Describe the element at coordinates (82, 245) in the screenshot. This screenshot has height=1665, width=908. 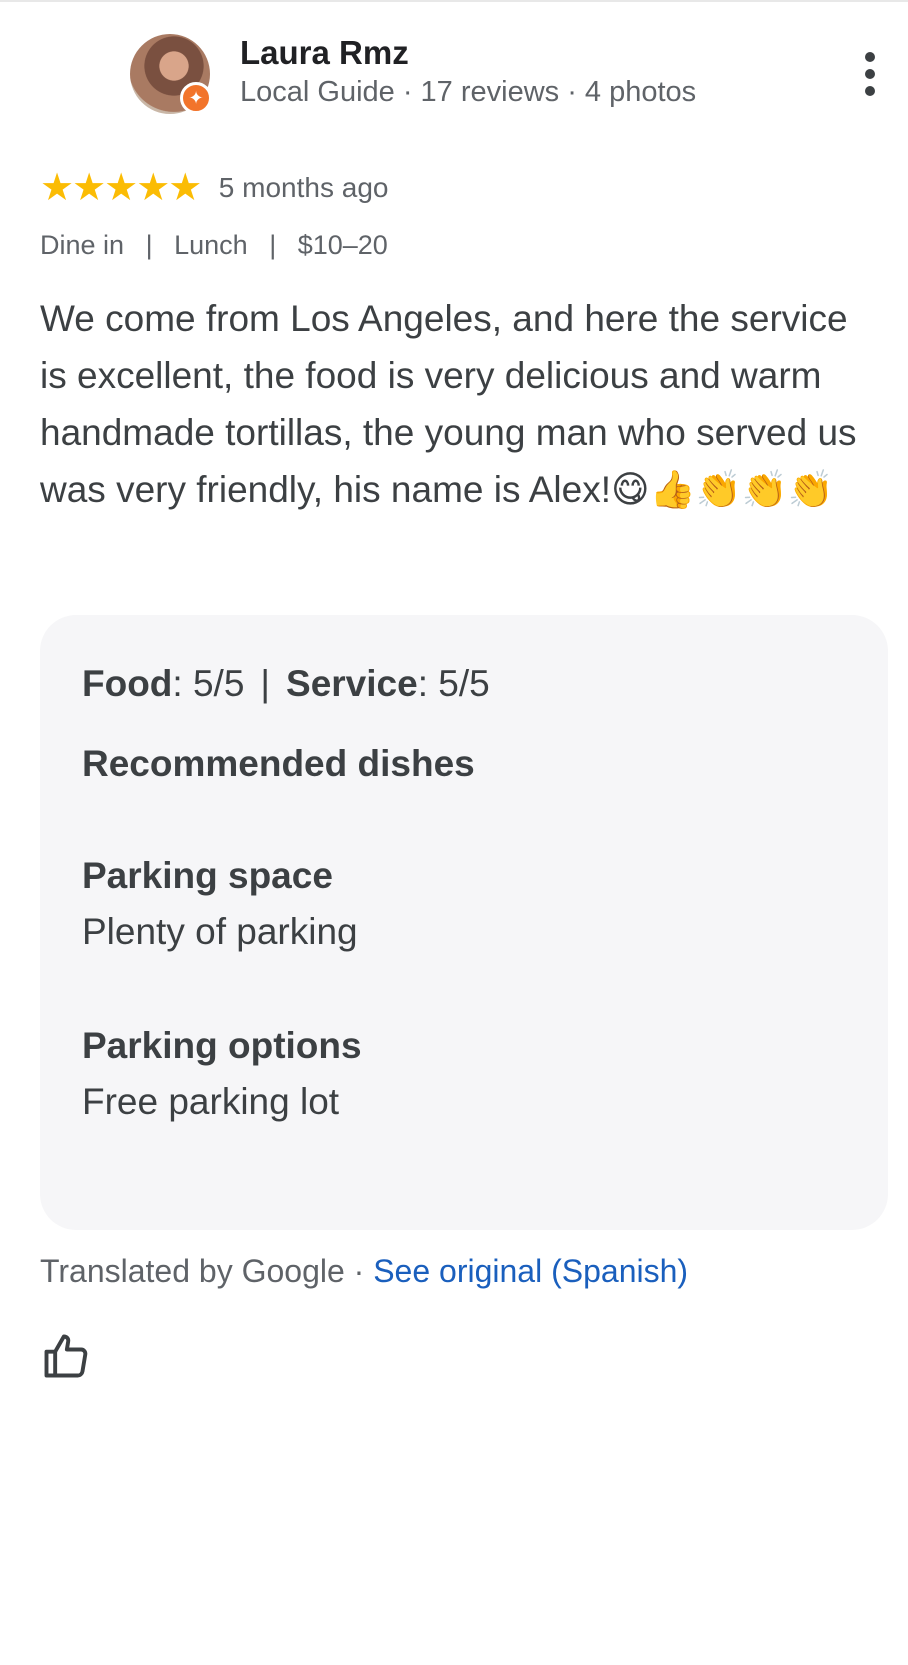
I see `tag-service-type: Dine in` at that location.